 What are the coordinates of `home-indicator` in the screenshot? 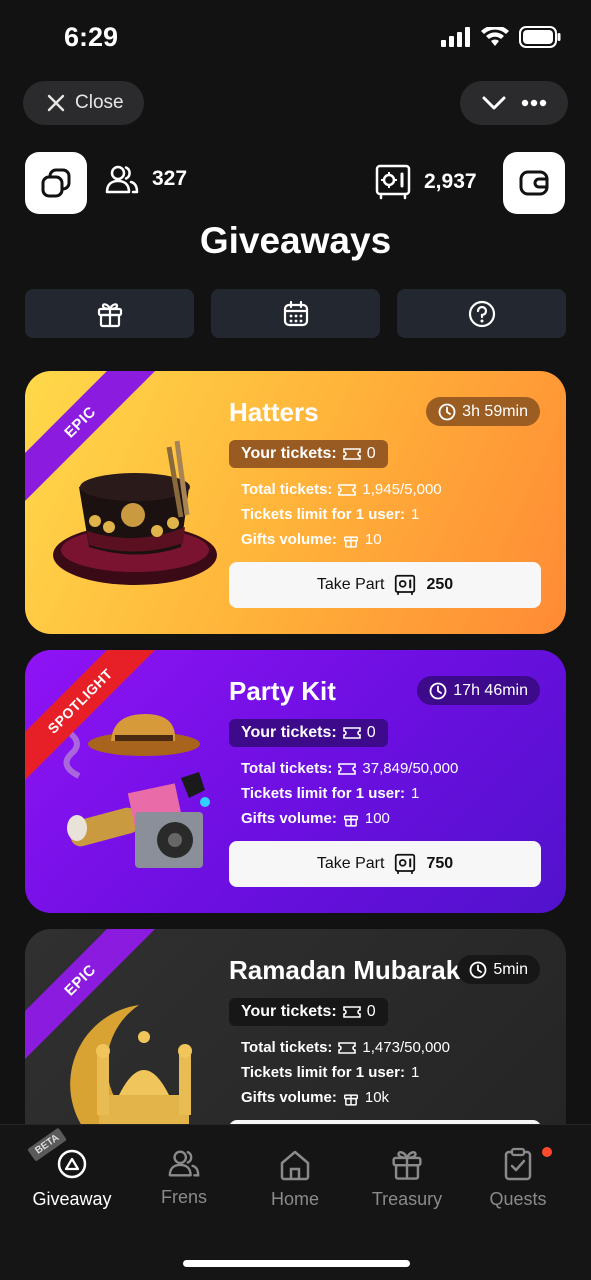 It's located at (296, 1263).